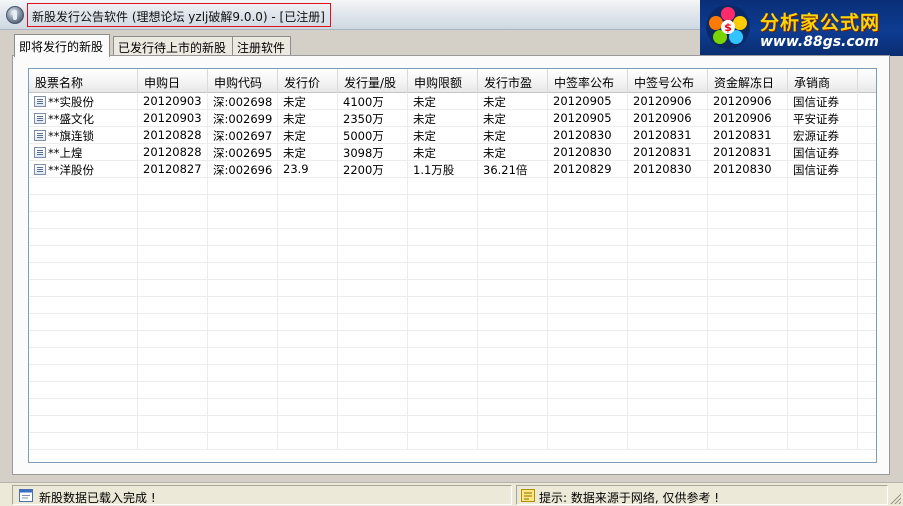  What do you see at coordinates (823, 152) in the screenshot?
I see `table-cell: 国信证券` at bounding box center [823, 152].